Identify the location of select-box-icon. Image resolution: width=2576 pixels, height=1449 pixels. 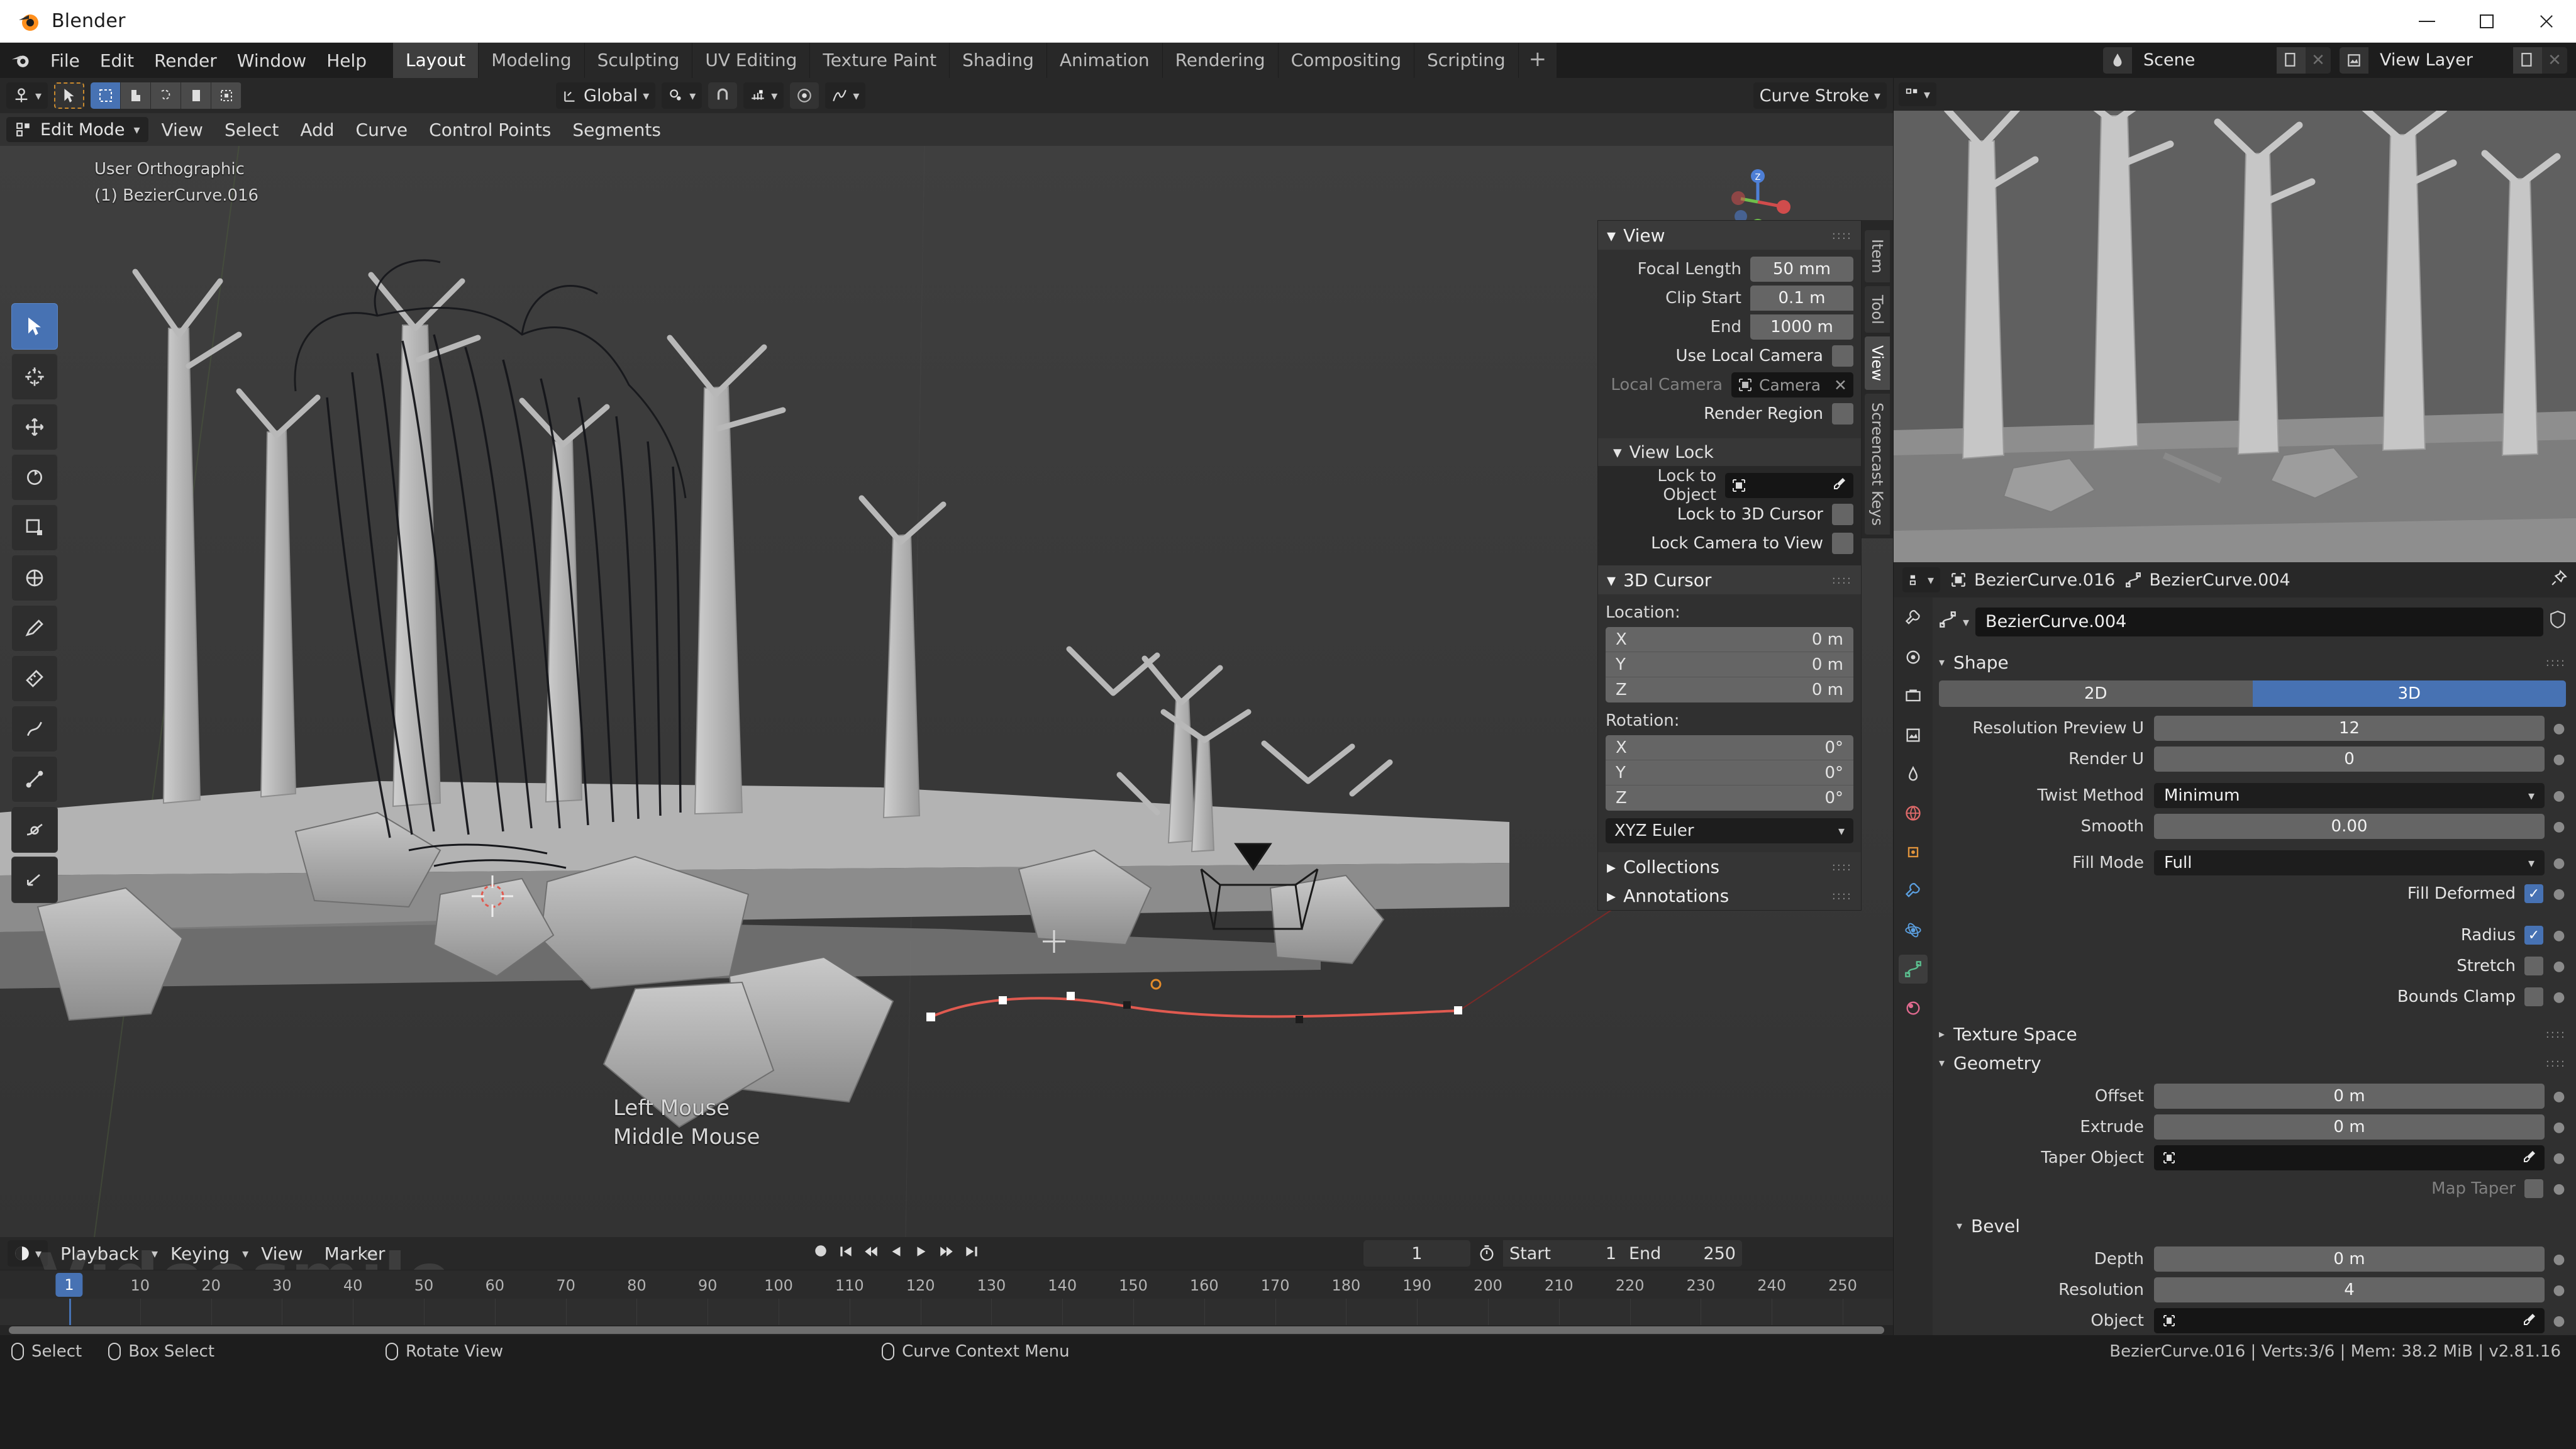
(106, 95).